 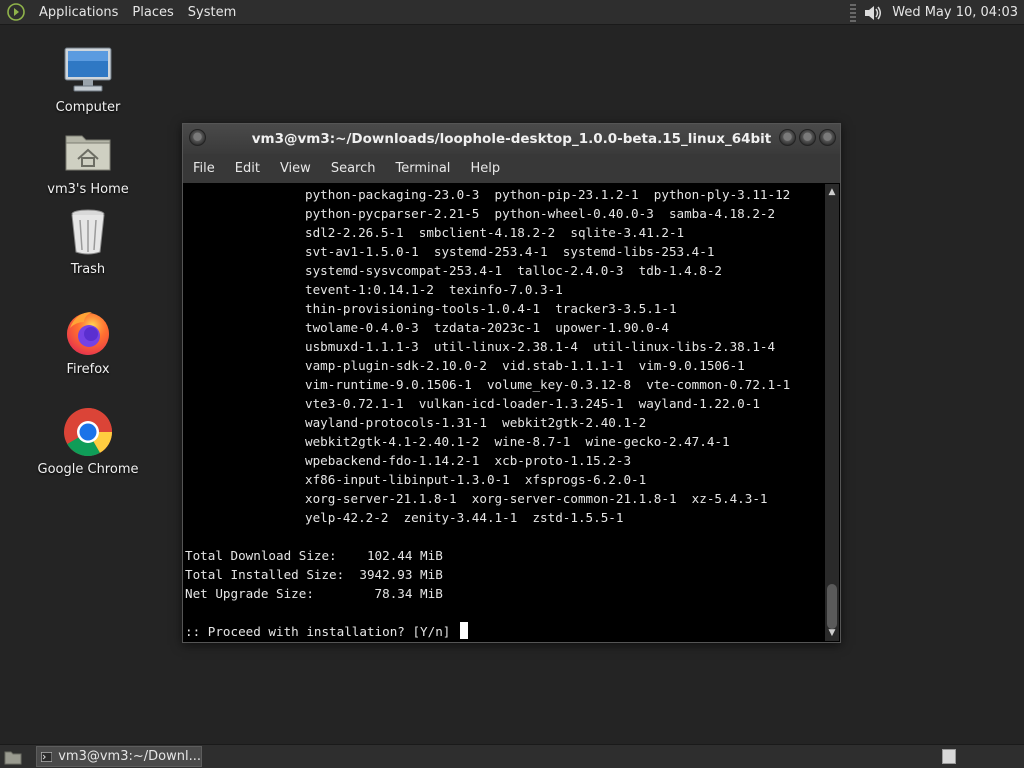 What do you see at coordinates (949, 756) in the screenshot?
I see `workspace-switcher` at bounding box center [949, 756].